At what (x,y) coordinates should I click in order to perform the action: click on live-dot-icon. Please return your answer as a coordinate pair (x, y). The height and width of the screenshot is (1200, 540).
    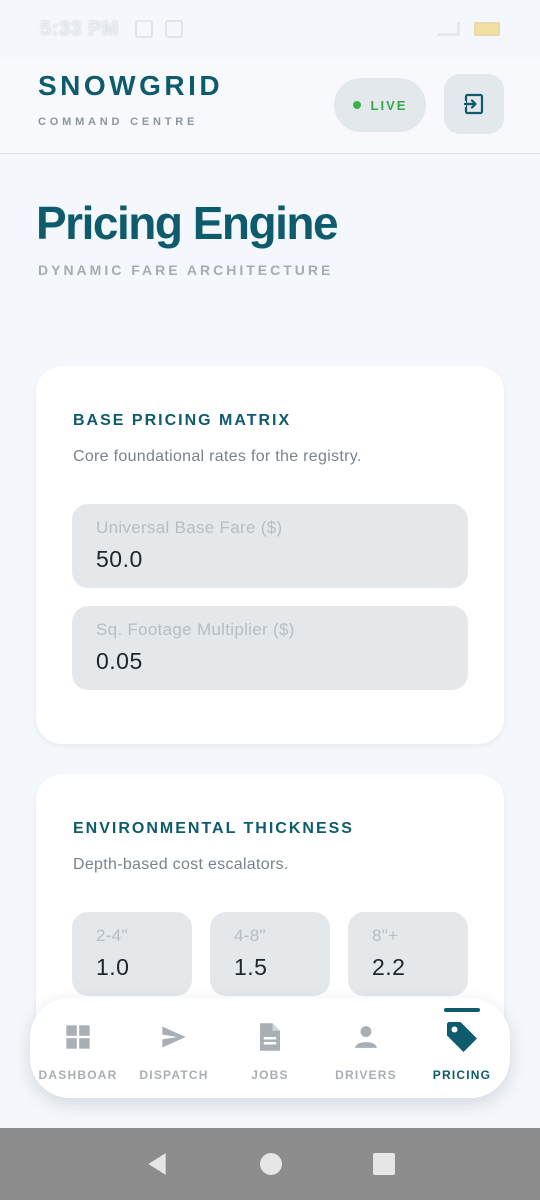
    Looking at the image, I should click on (356, 105).